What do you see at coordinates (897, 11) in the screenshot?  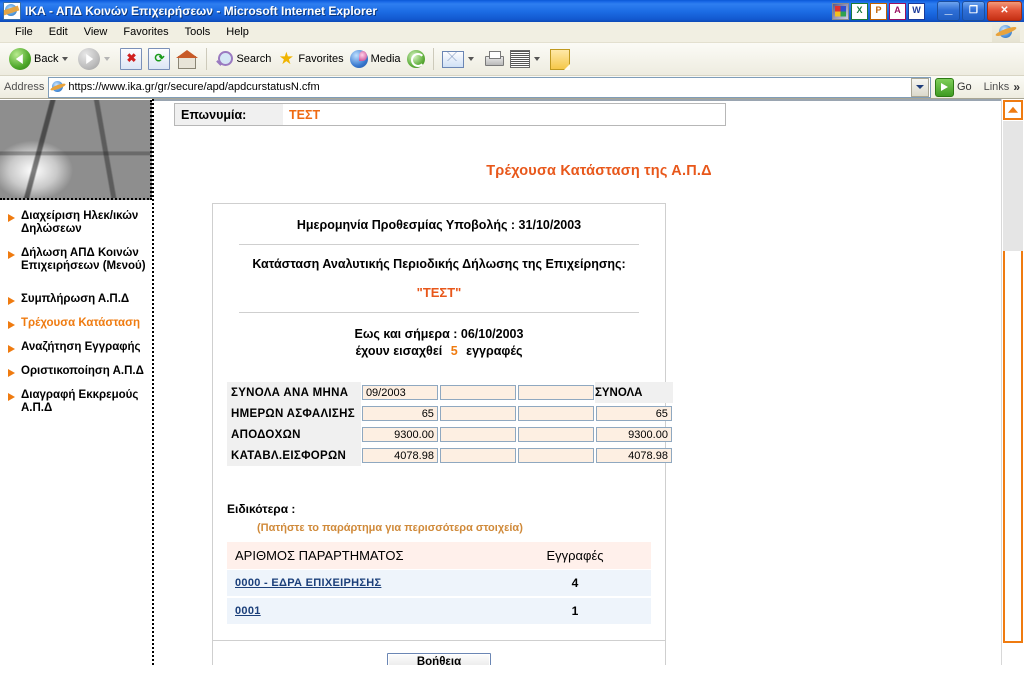 I see `access-icon: A` at bounding box center [897, 11].